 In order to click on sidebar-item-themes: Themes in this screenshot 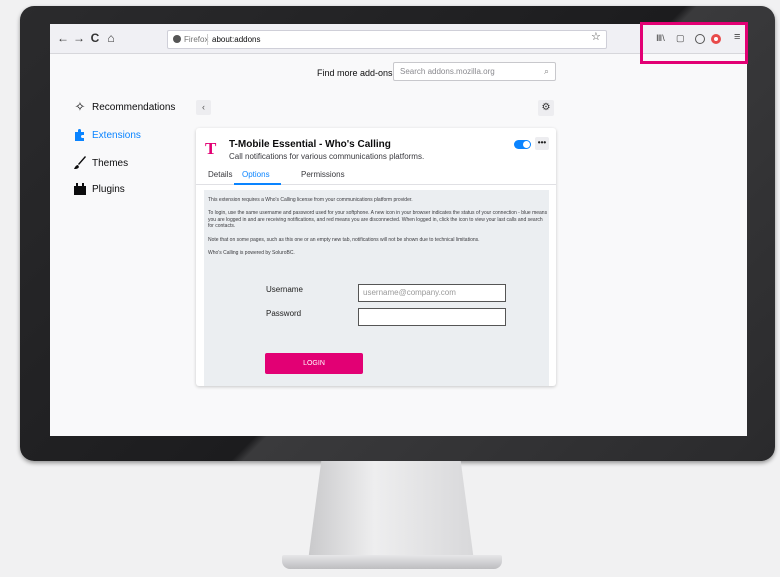, I will do `click(100, 163)`.